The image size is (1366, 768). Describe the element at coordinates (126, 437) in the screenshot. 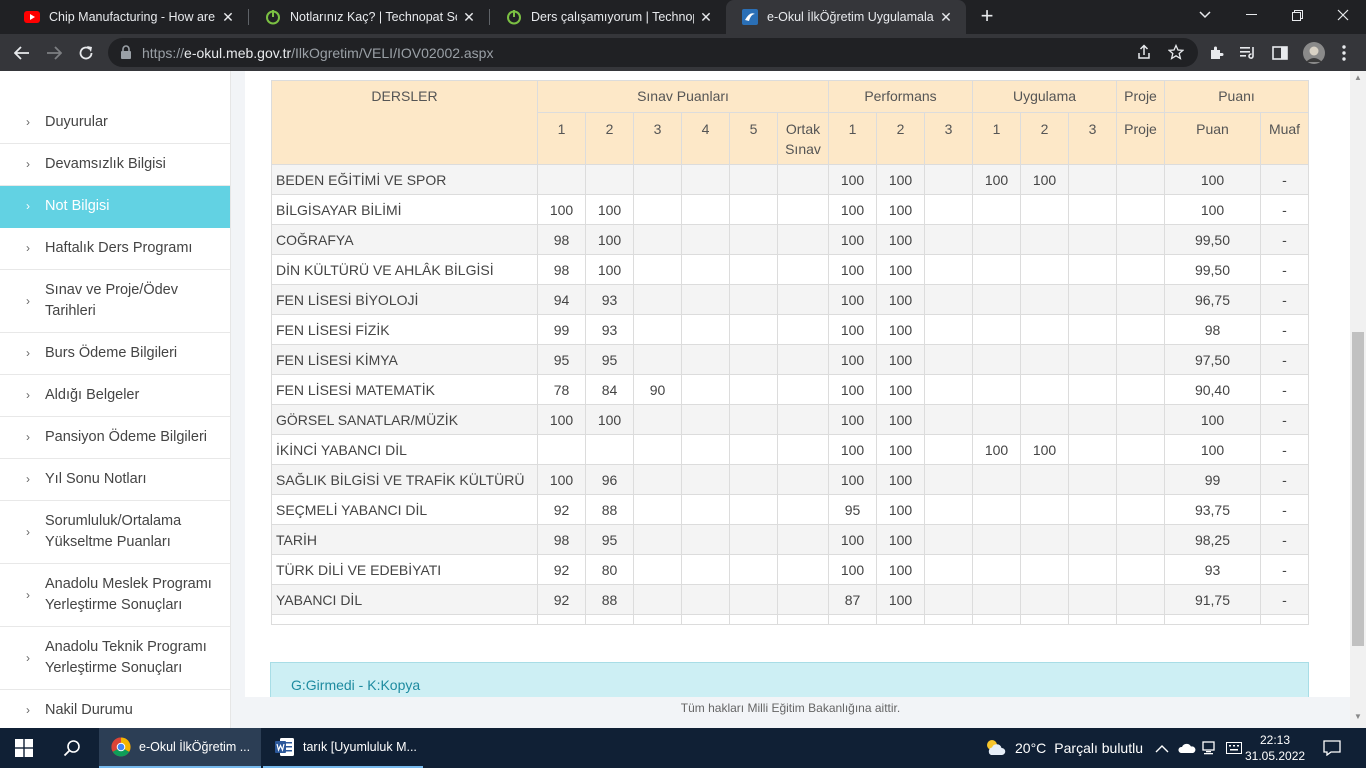

I see `sidebar-item-label: Pansiyon Ödeme Bilgileri` at that location.